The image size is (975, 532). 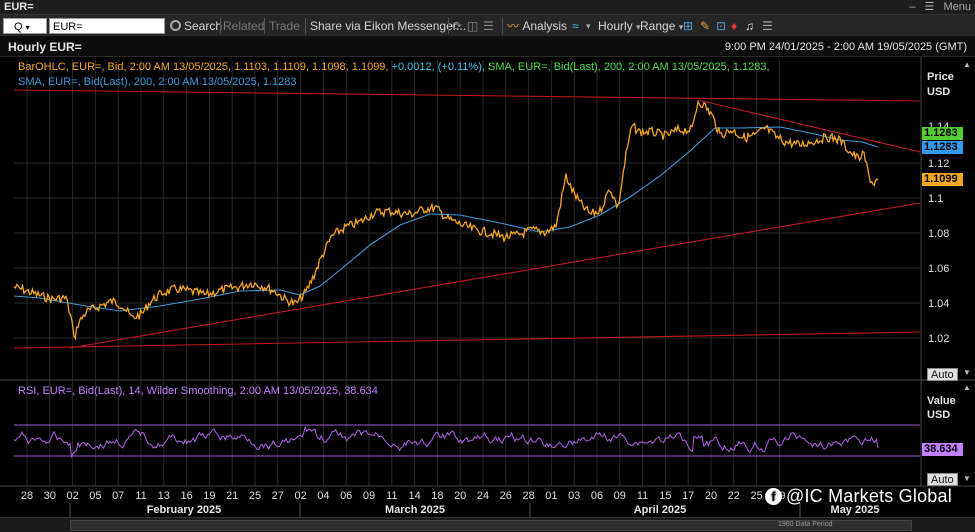 What do you see at coordinates (705, 26) in the screenshot?
I see `draw-tool-icon: ✎` at bounding box center [705, 26].